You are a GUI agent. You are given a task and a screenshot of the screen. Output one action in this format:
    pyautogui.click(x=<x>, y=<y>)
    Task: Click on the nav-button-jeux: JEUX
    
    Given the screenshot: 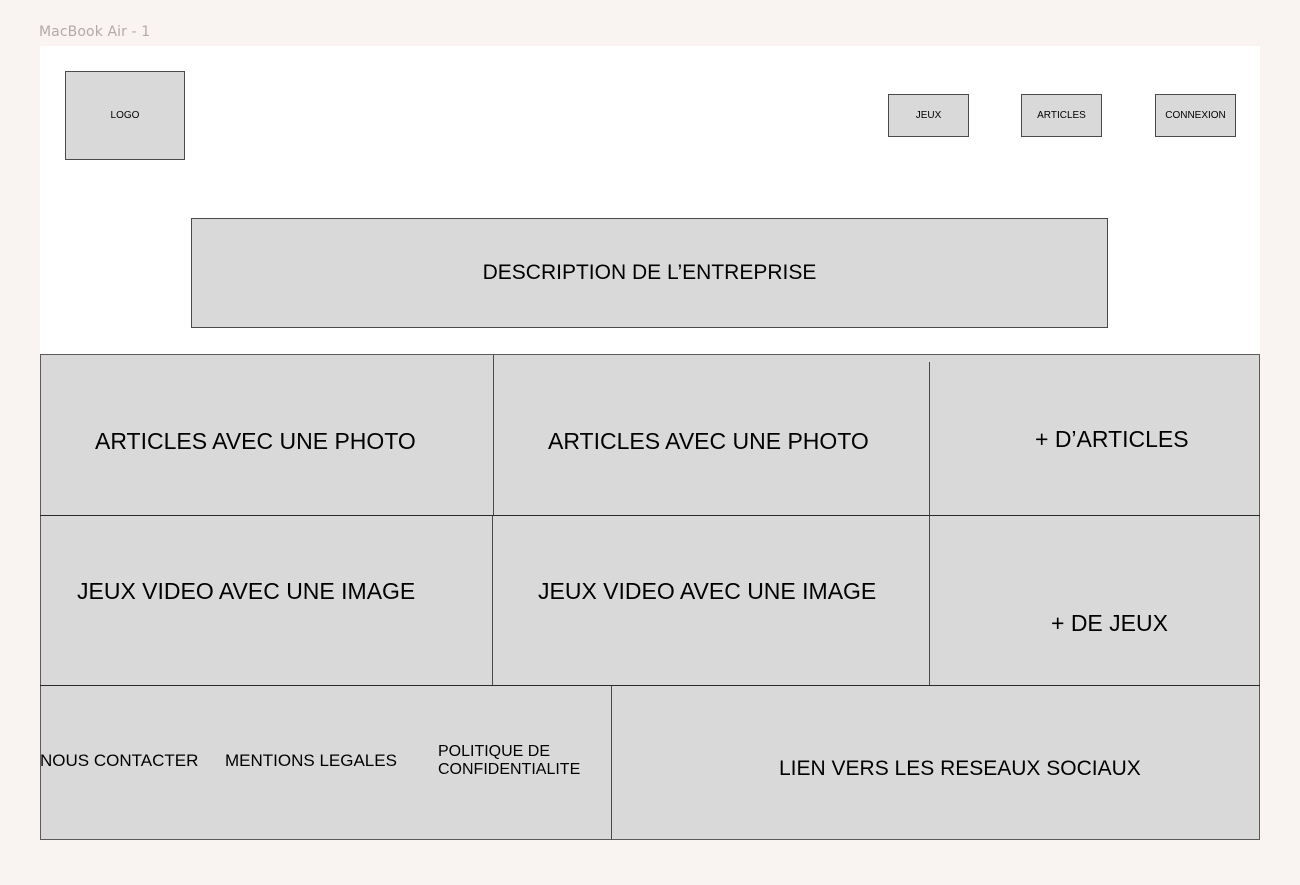 What is the action you would take?
    pyautogui.click(x=928, y=115)
    